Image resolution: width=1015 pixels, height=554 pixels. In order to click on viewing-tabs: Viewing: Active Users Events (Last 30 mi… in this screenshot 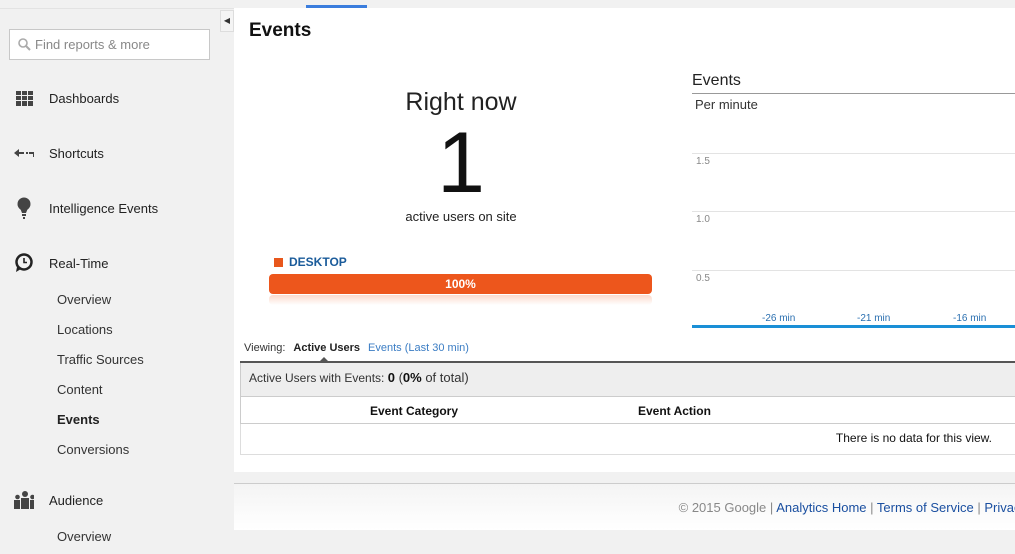, I will do `click(356, 352)`.